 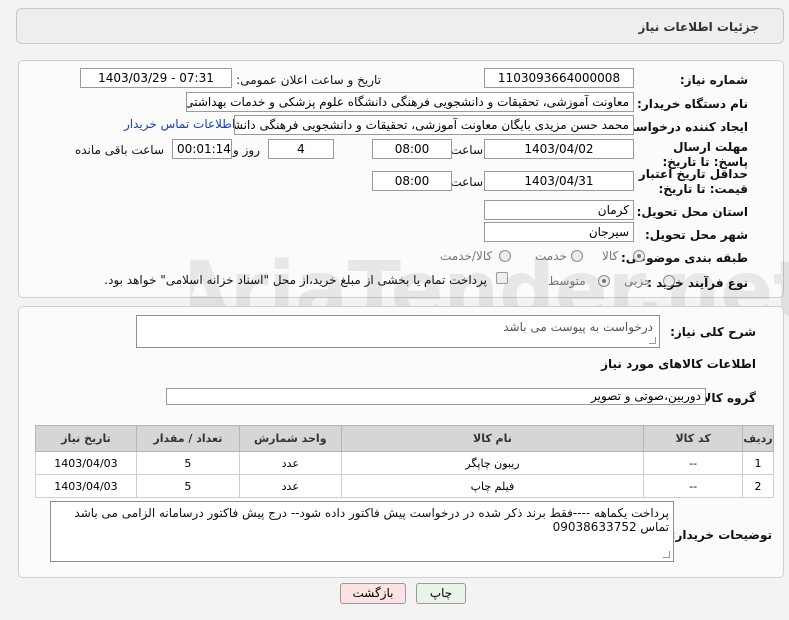 What do you see at coordinates (412, 149) in the screenshot?
I see `deadline-time-field: 08:00` at bounding box center [412, 149].